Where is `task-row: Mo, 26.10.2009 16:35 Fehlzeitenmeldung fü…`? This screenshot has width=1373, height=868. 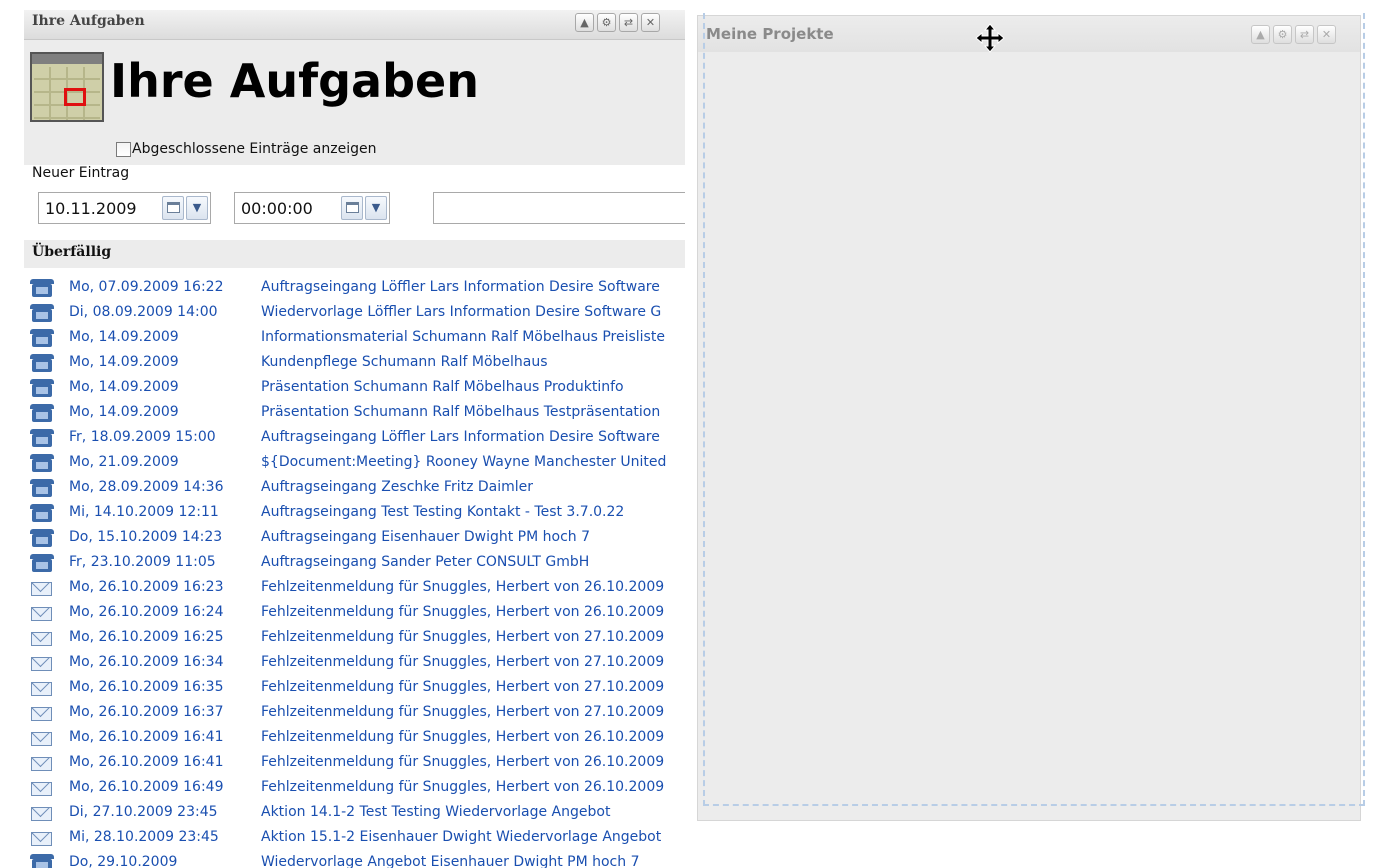 task-row: Mo, 26.10.2009 16:35 Fehlzeitenmeldung fü… is located at coordinates (354, 688).